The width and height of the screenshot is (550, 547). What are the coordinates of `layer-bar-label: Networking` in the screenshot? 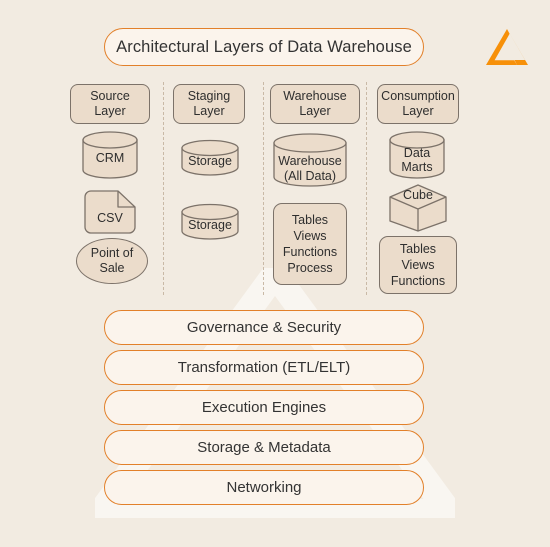 It's located at (264, 487).